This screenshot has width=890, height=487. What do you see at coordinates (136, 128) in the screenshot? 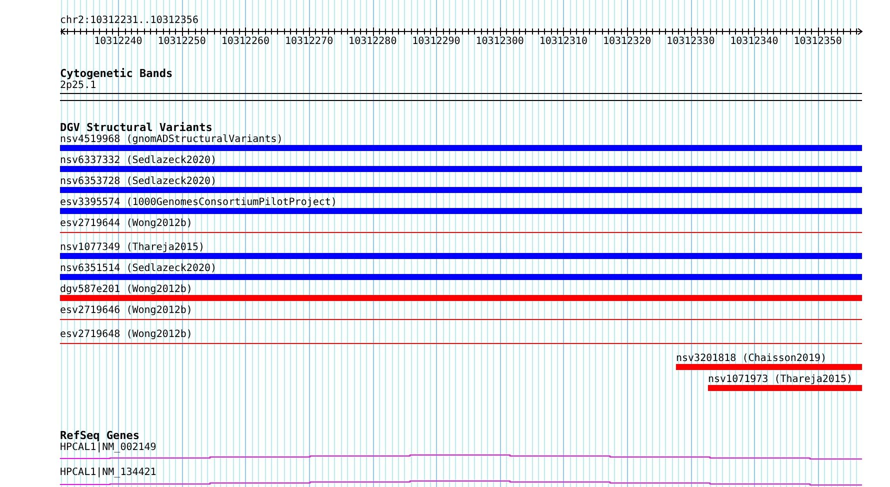
I see `track-title: DGV Structural Variants` at bounding box center [136, 128].